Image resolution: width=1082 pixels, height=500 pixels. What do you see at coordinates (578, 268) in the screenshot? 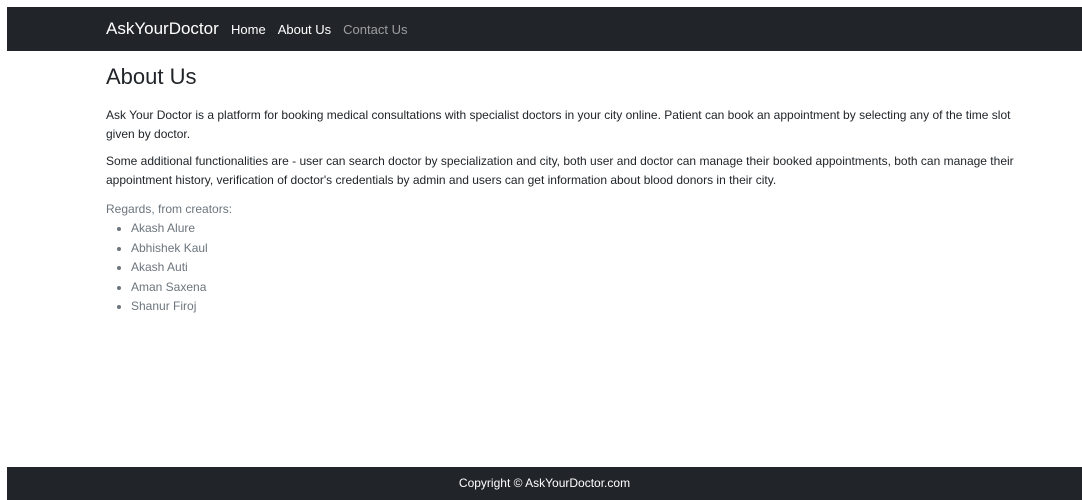
I see `list-item: Akash Auti` at bounding box center [578, 268].